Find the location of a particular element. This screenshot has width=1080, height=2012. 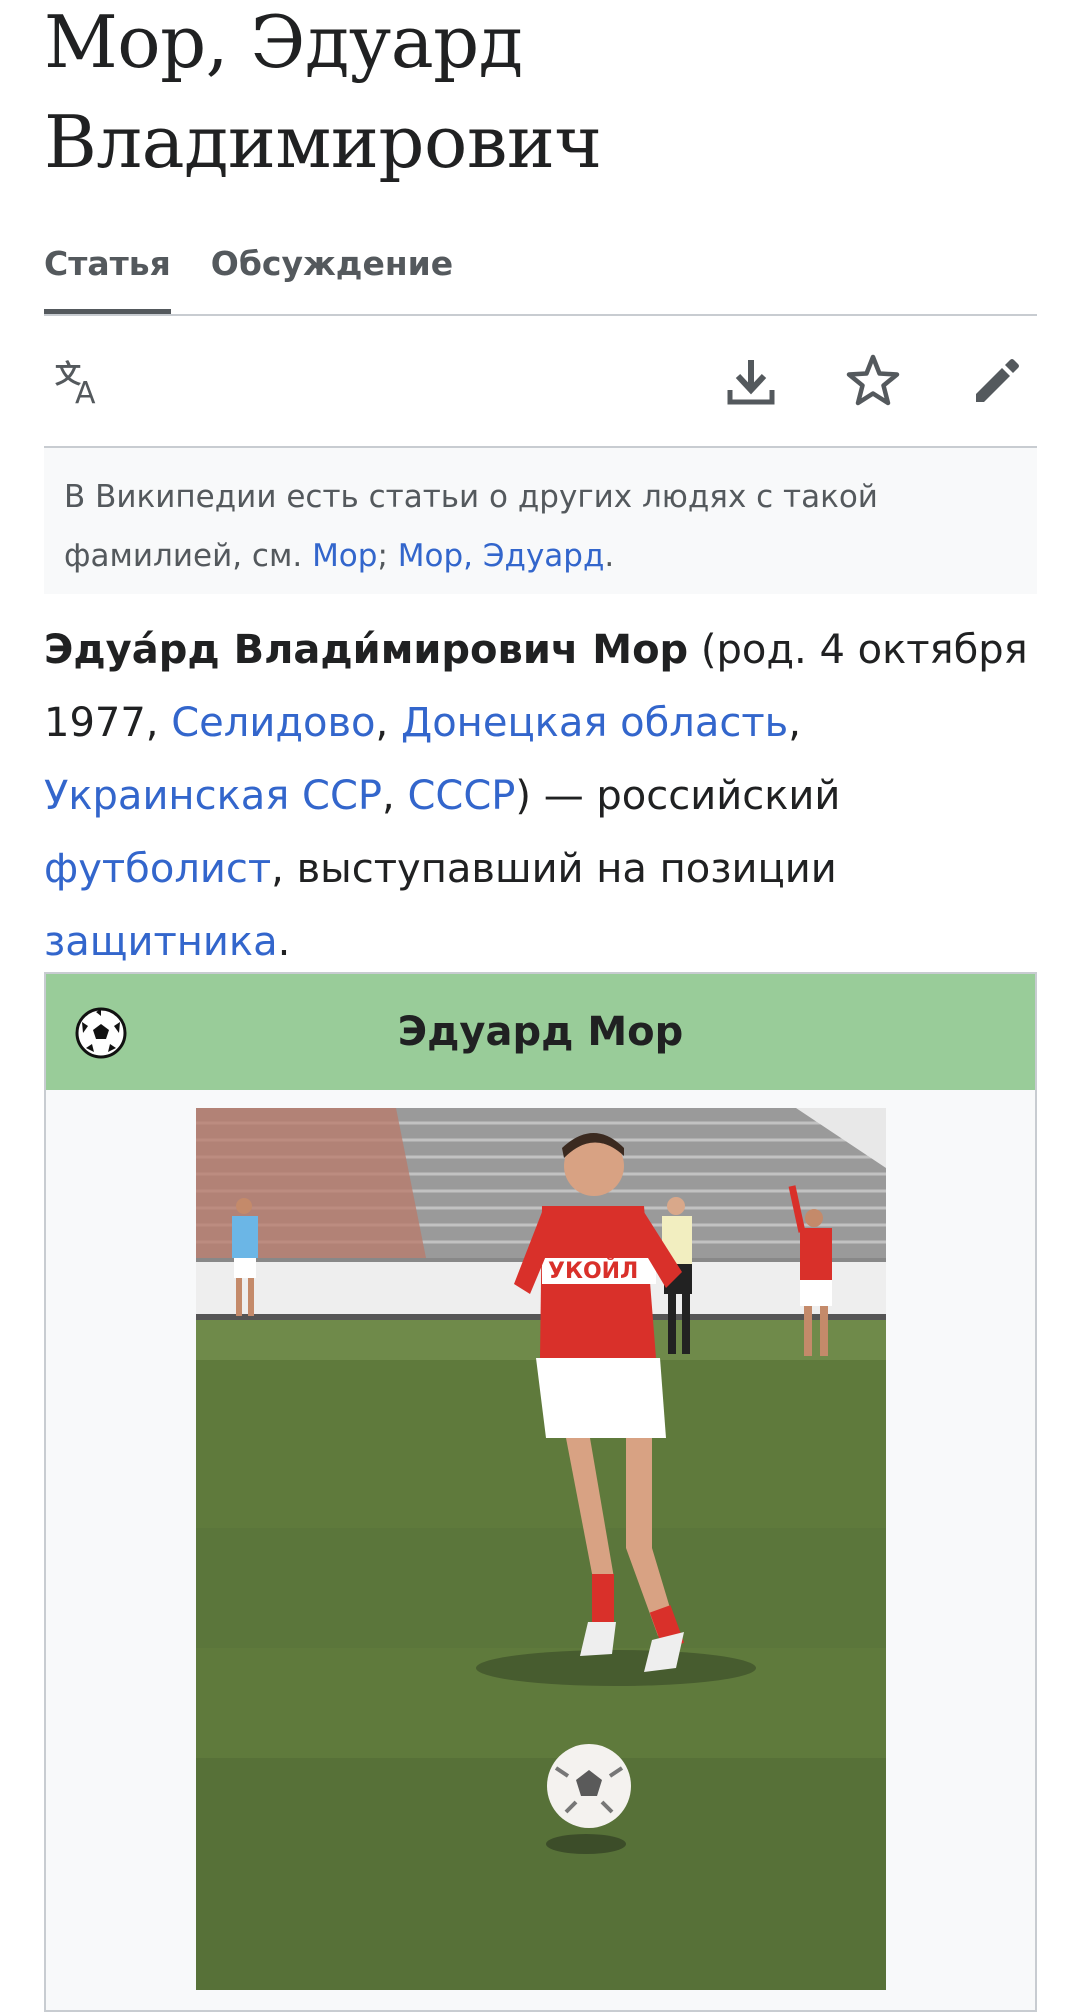

language-button: 文 A is located at coordinates (79, 381).